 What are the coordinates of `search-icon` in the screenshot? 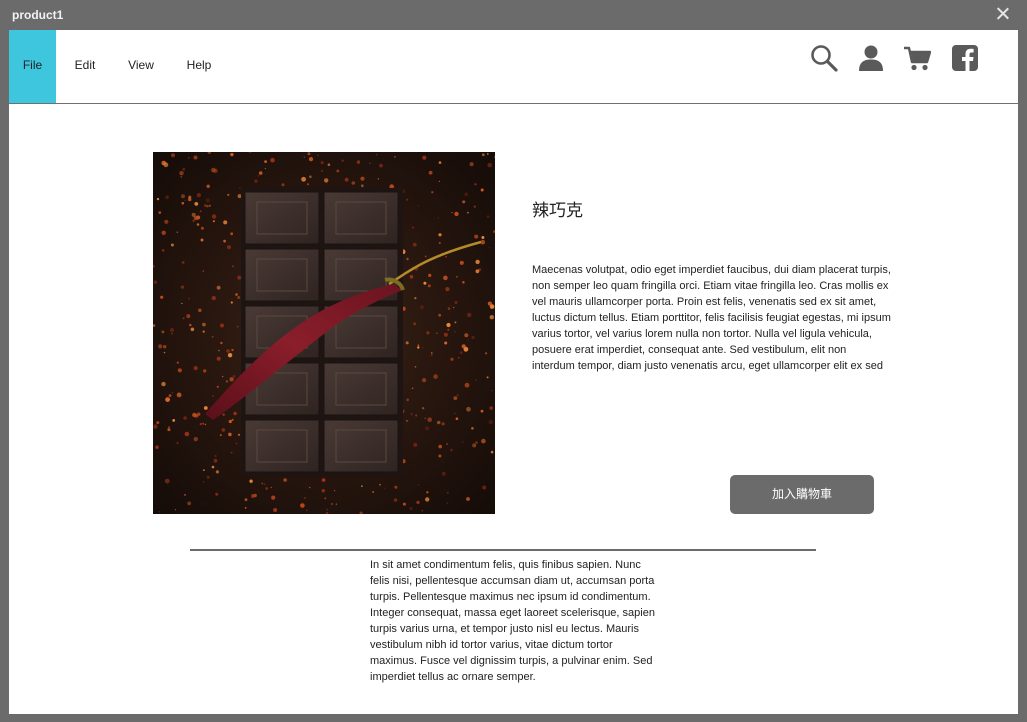 It's located at (824, 58).